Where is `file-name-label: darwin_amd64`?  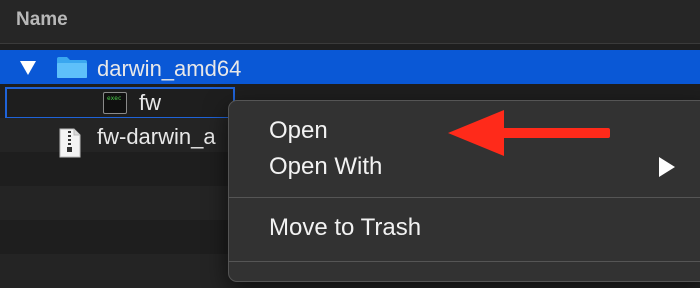
file-name-label: darwin_amd64 is located at coordinates (169, 68).